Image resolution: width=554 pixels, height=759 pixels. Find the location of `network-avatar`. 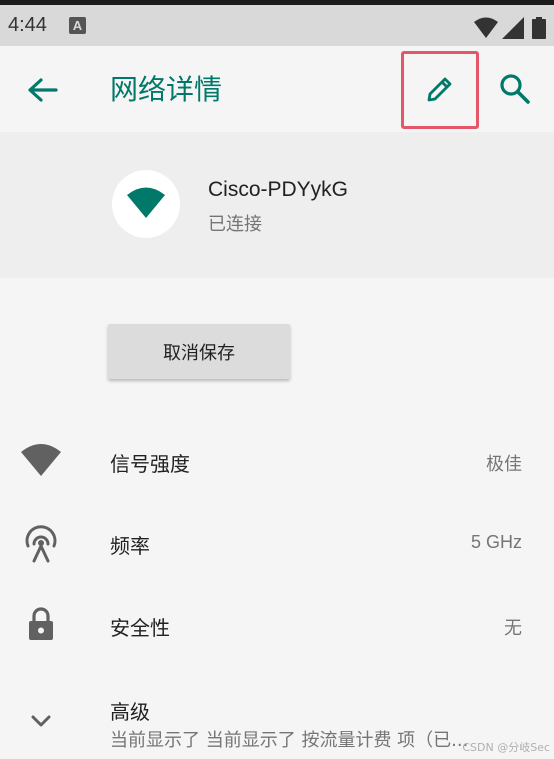

network-avatar is located at coordinates (146, 204).